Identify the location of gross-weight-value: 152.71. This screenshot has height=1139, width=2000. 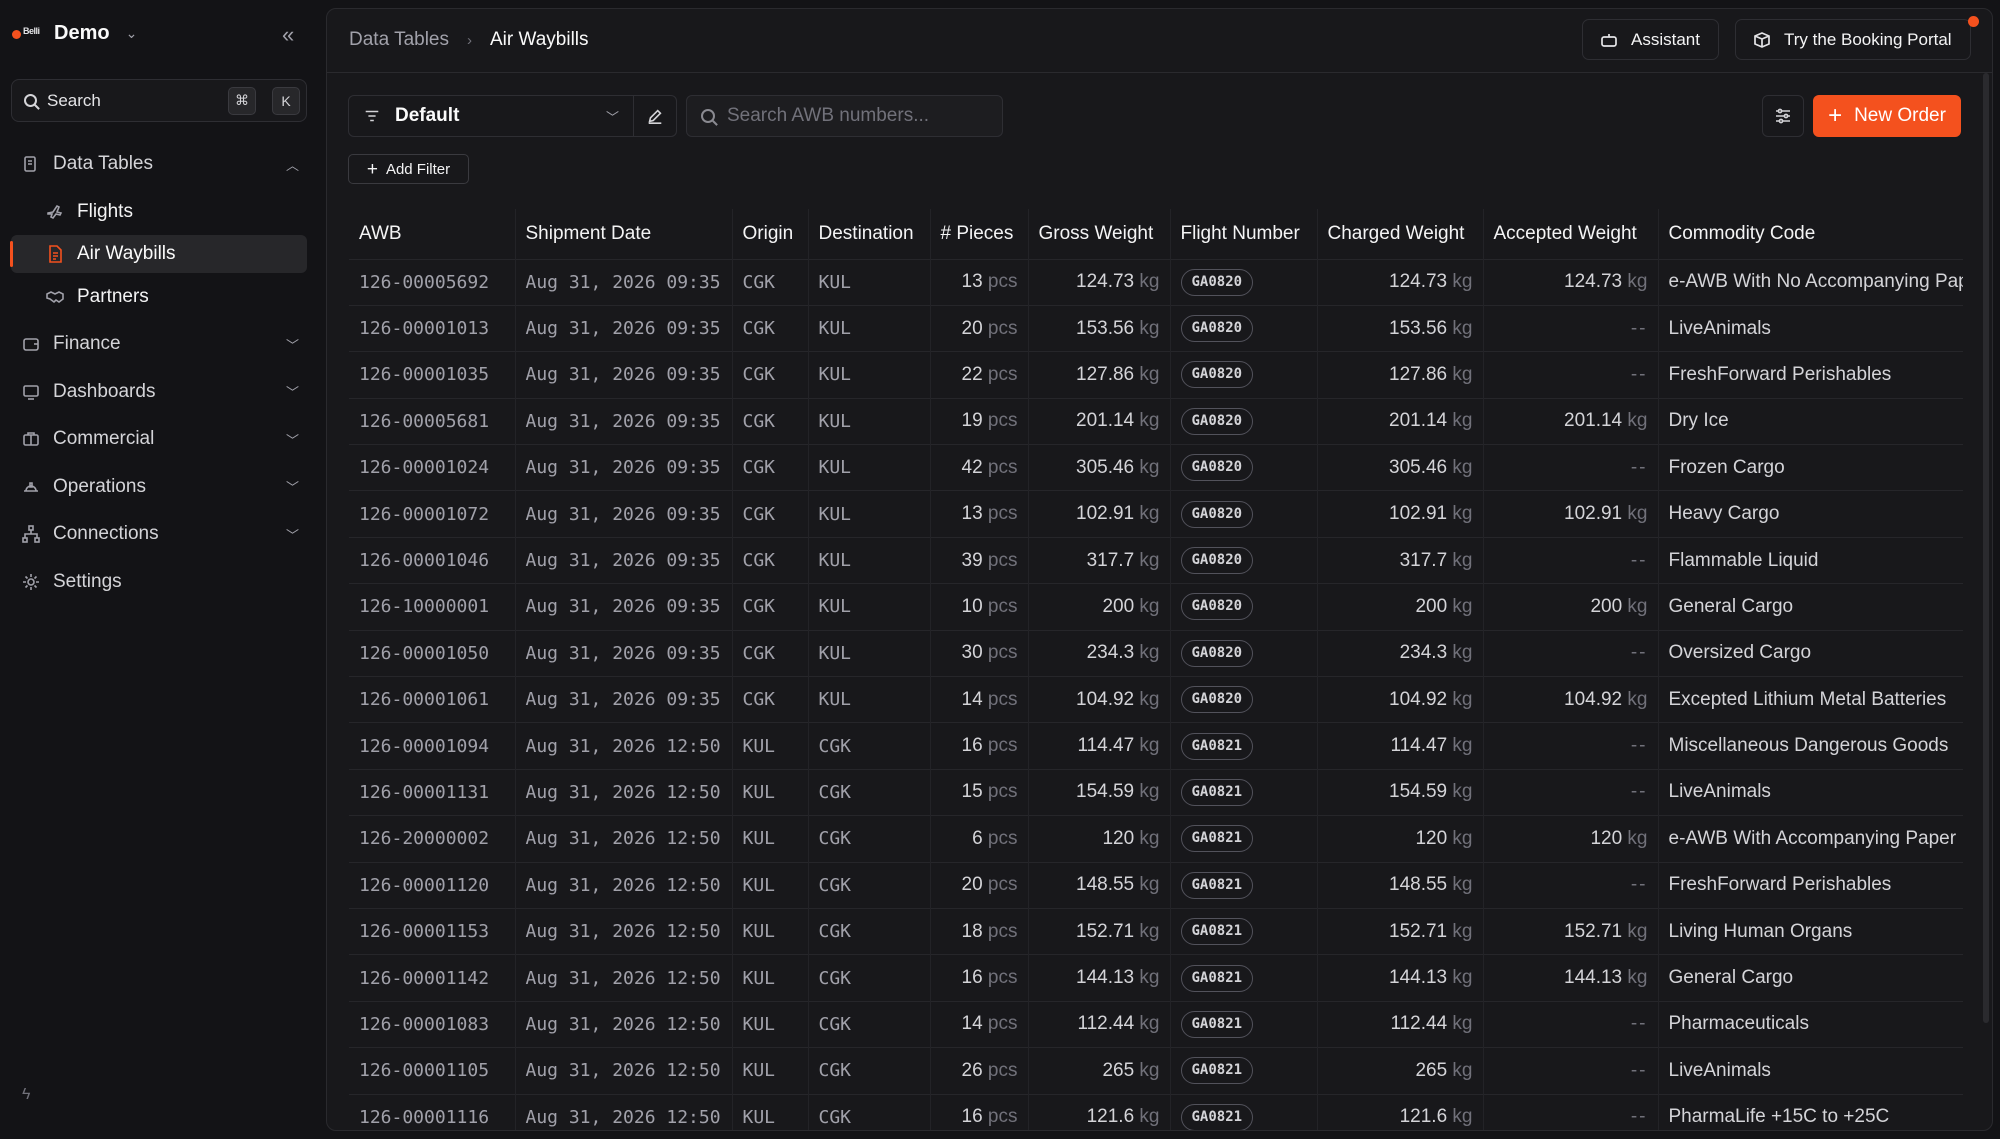
(1105, 931).